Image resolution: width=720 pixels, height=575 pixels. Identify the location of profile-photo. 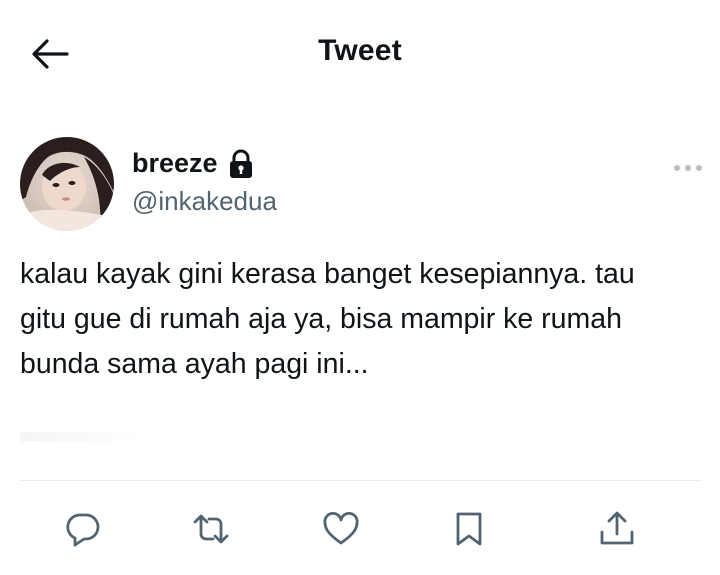
(67, 184).